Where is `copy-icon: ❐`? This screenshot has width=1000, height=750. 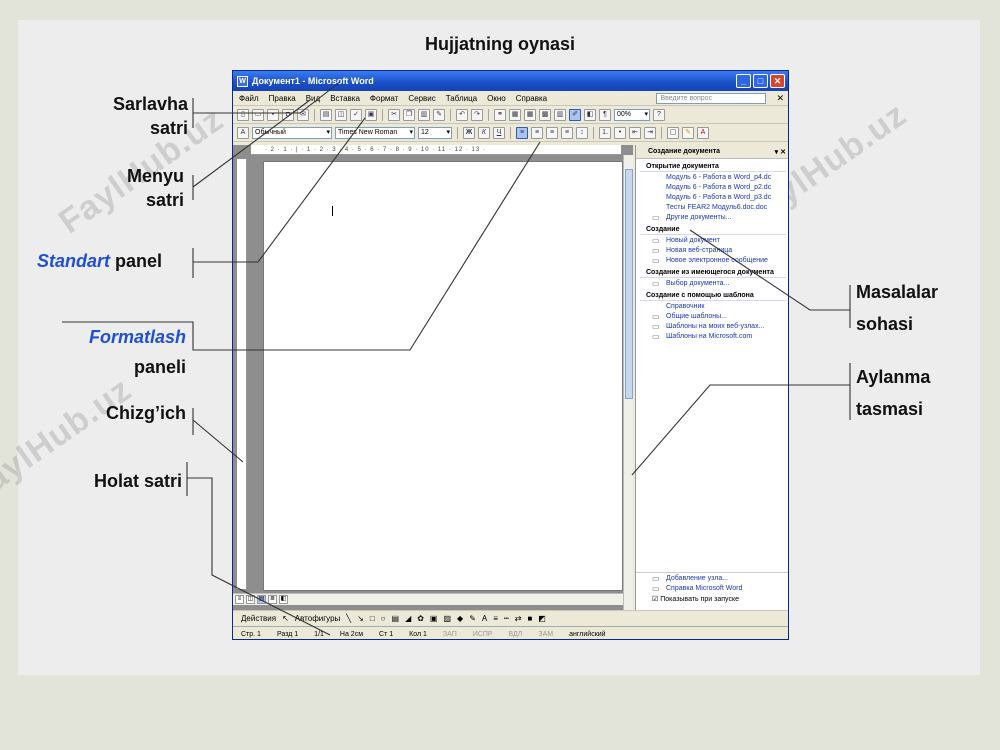 copy-icon: ❐ is located at coordinates (409, 114).